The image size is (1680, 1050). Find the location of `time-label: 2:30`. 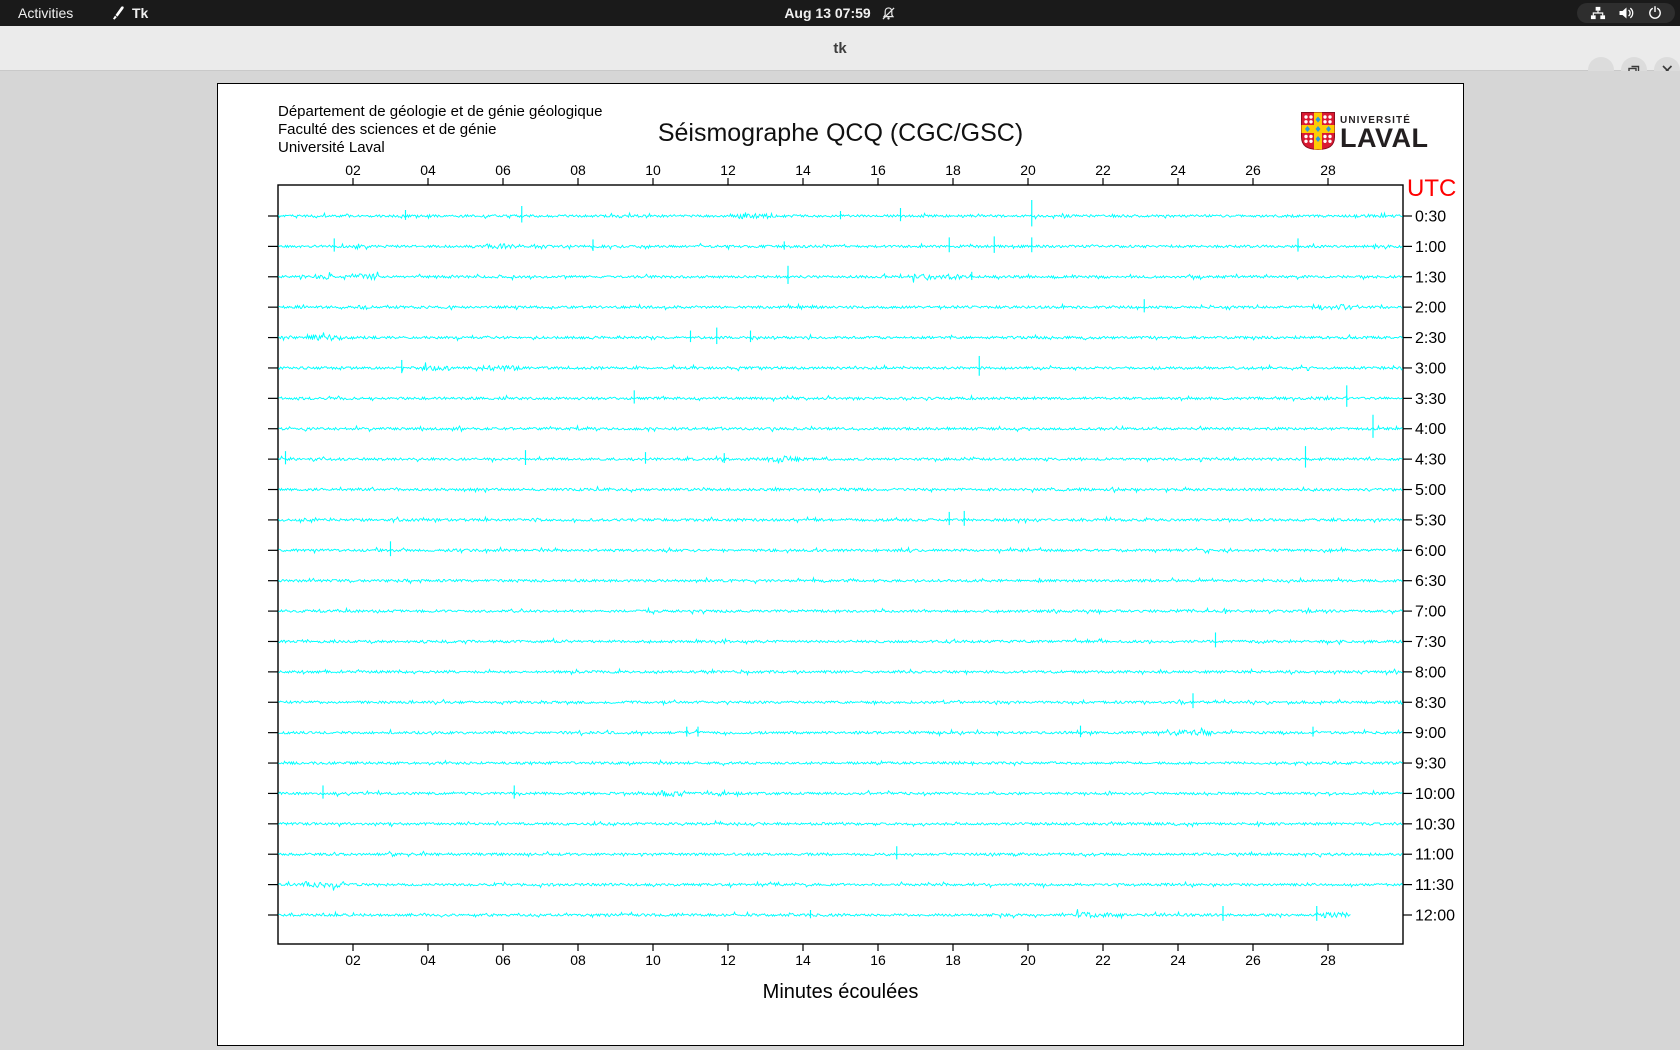

time-label: 2:30 is located at coordinates (1430, 338).